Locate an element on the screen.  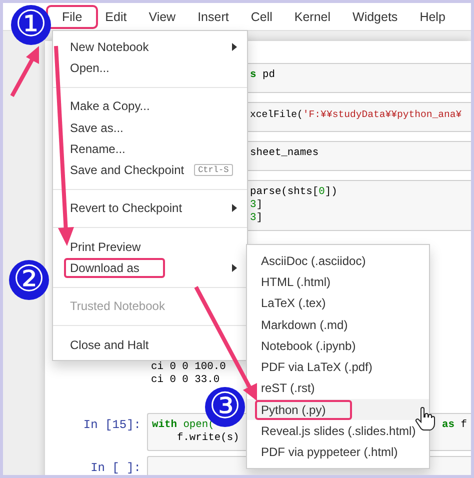
menu-item: Save and Checkpoint Ctrl-S is located at coordinates (150, 170).